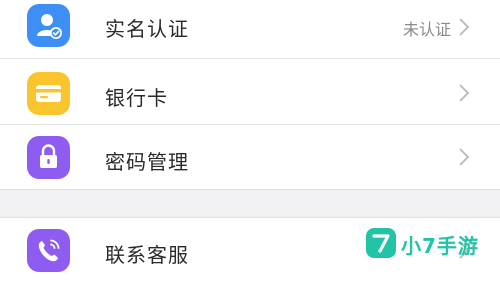 This screenshot has width=500, height=282. Describe the element at coordinates (48, 93) in the screenshot. I see `bank-card-icon` at that location.